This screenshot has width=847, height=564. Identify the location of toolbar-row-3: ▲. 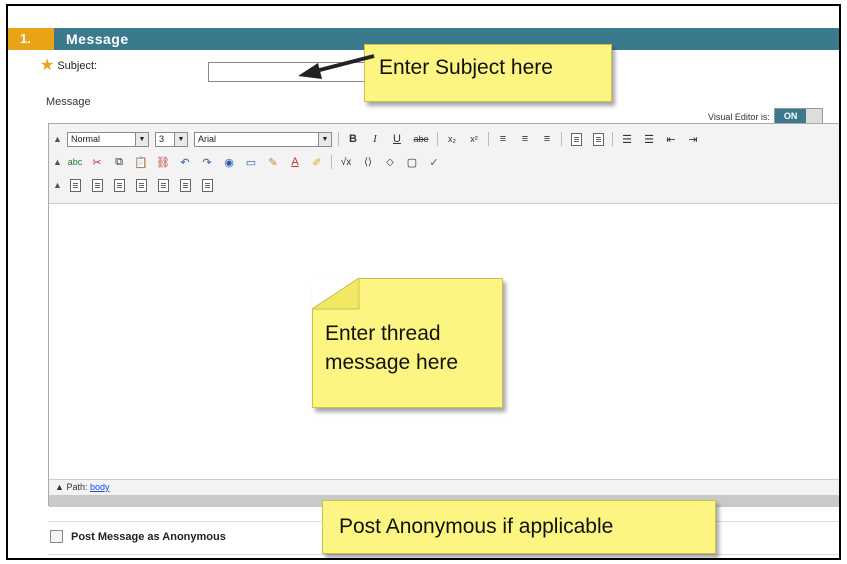
(134, 185).